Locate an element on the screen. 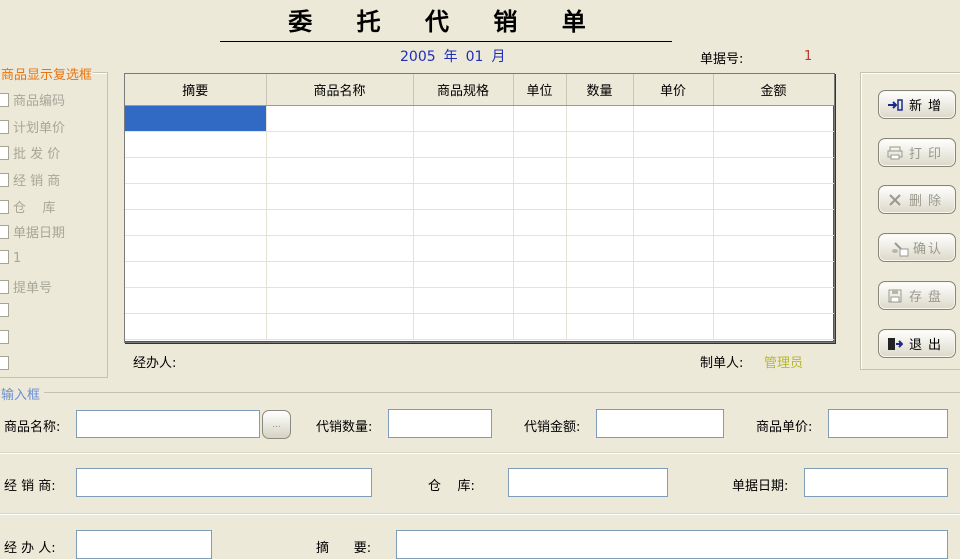 This screenshot has height=559, width=960. confirm-button: 确认 is located at coordinates (917, 247).